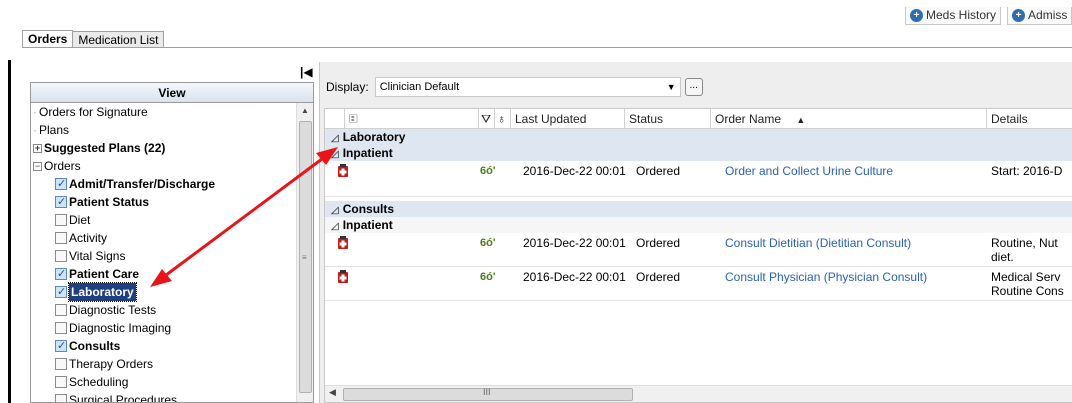  Describe the element at coordinates (849, 119) in the screenshot. I see `header-order-name: Order Name ▲` at that location.